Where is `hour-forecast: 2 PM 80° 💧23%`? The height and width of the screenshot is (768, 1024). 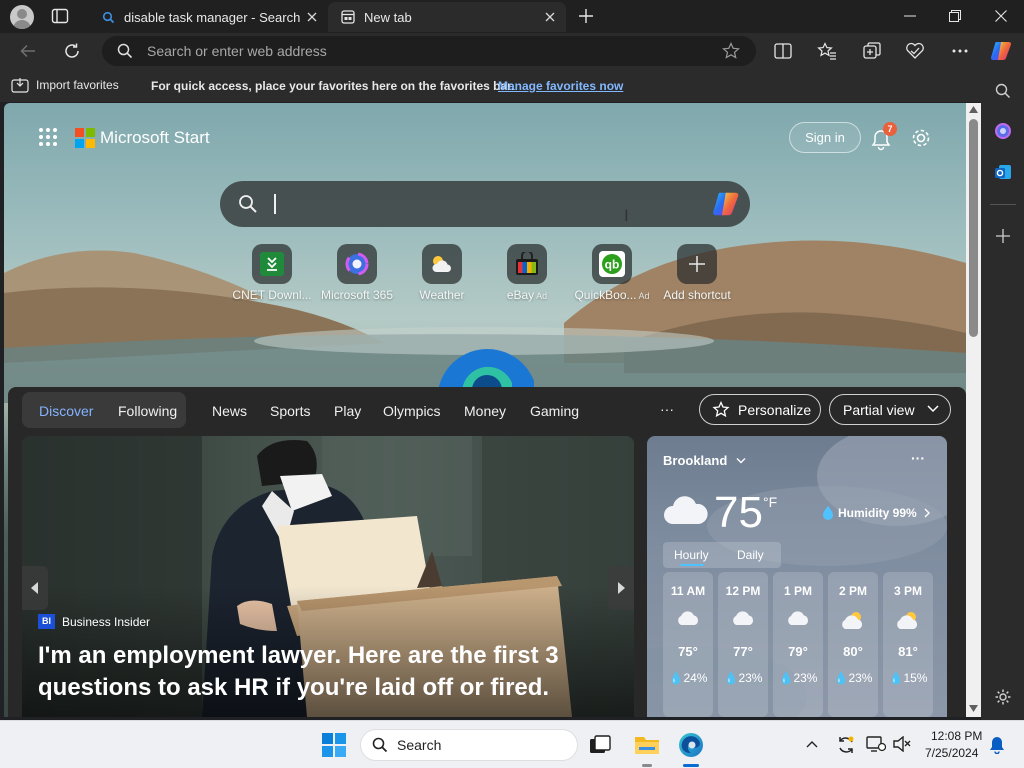
hour-forecast: 2 PM 80° 💧23% is located at coordinates (853, 644).